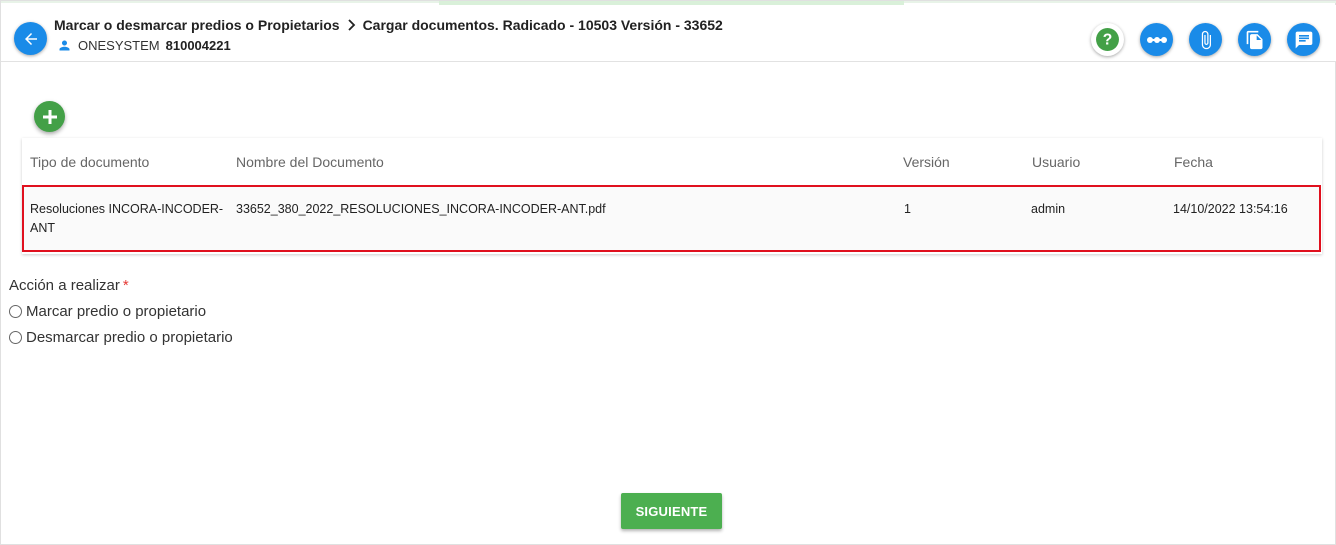 Image resolution: width=1336 pixels, height=545 pixels. What do you see at coordinates (1193, 162) in the screenshot?
I see `column-header: Fecha` at bounding box center [1193, 162].